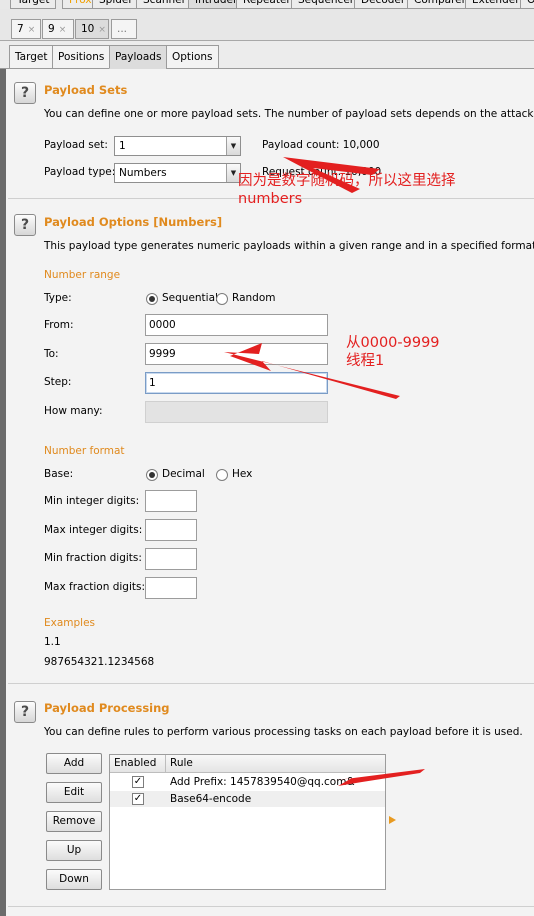  What do you see at coordinates (270, 199) in the screenshot?
I see `annotation-line: numbers` at bounding box center [270, 199].